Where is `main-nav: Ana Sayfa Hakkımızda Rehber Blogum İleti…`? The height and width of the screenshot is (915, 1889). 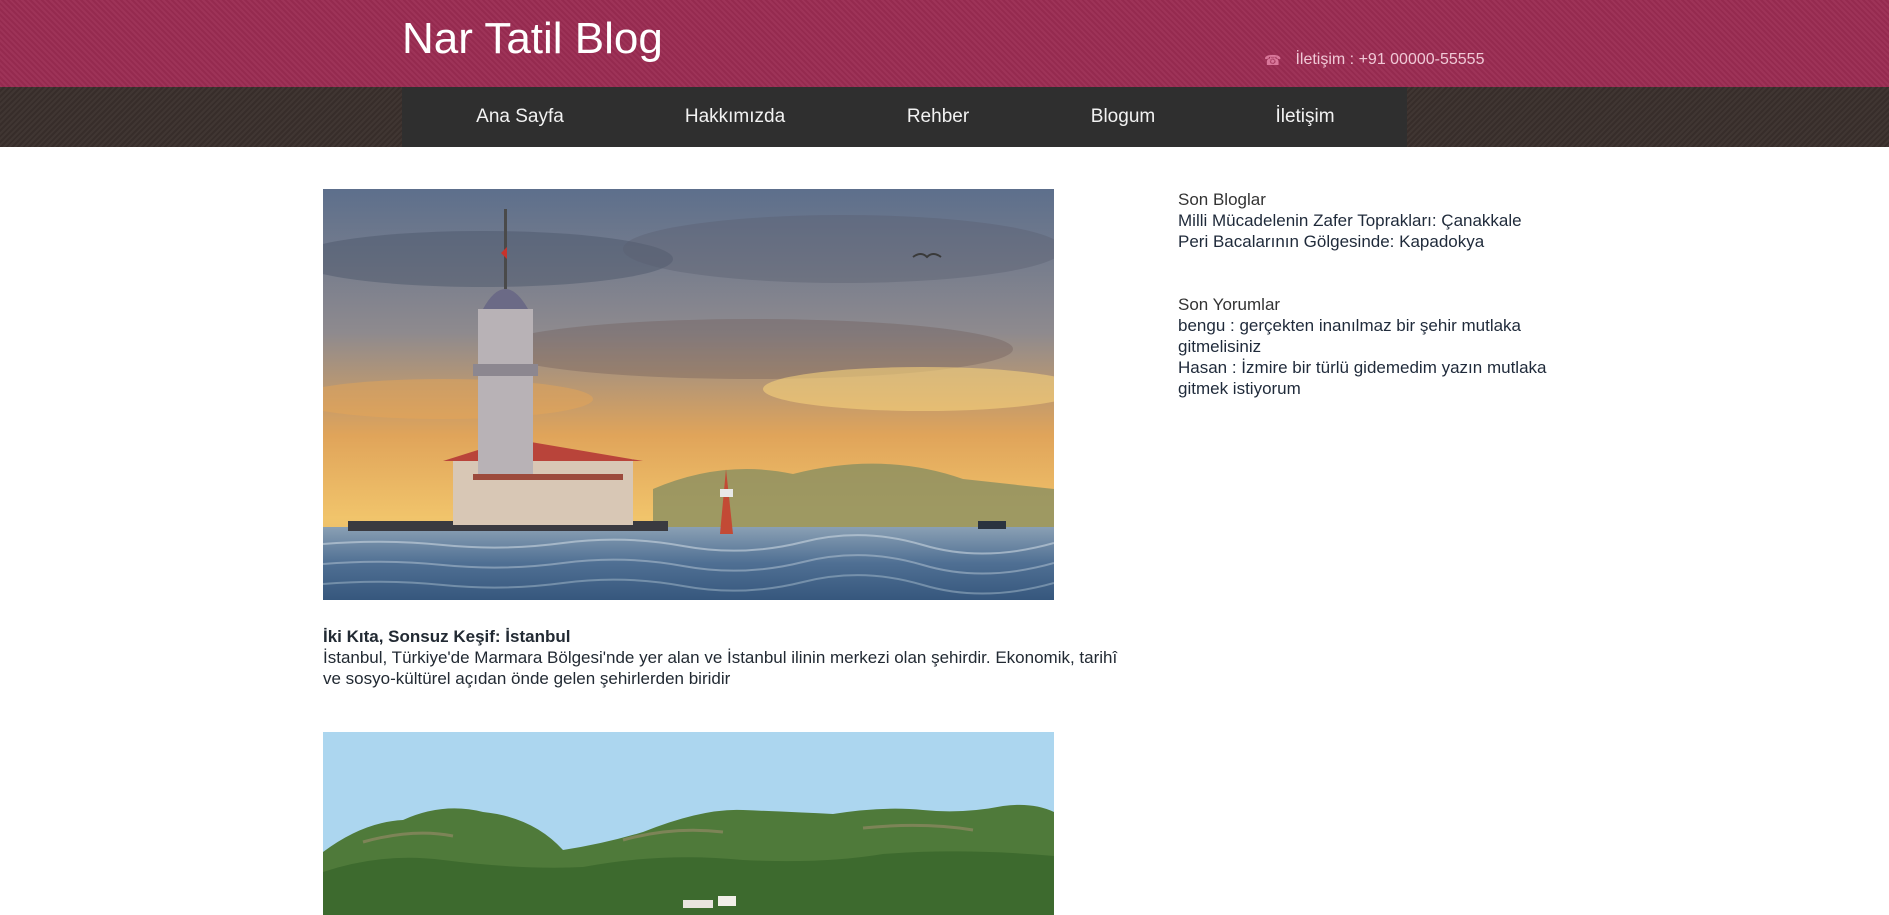
main-nav: Ana Sayfa Hakkımızda Rehber Blogum İleti… is located at coordinates (904, 117).